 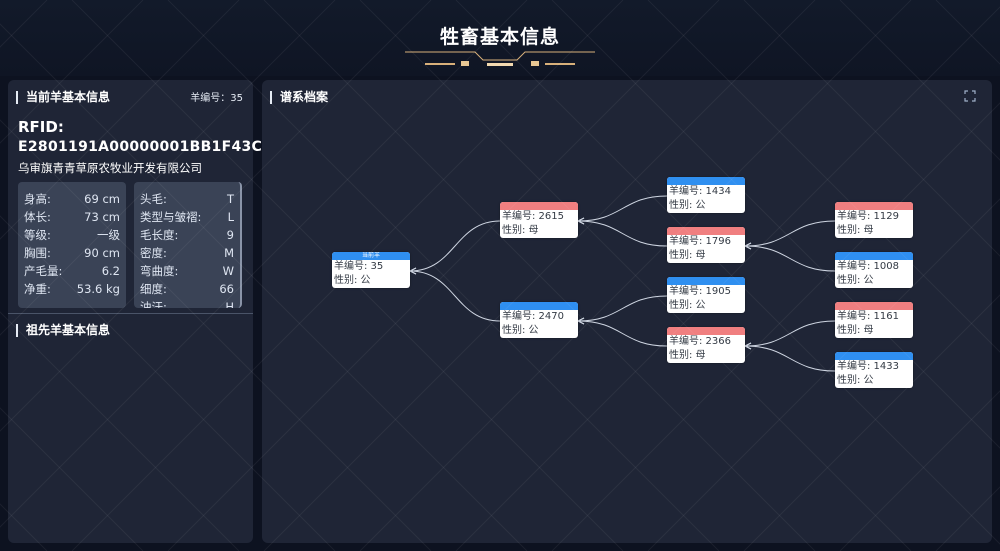 I want to click on pedigree-node: 羊编号: 2470 性别: 公, so click(x=539, y=320).